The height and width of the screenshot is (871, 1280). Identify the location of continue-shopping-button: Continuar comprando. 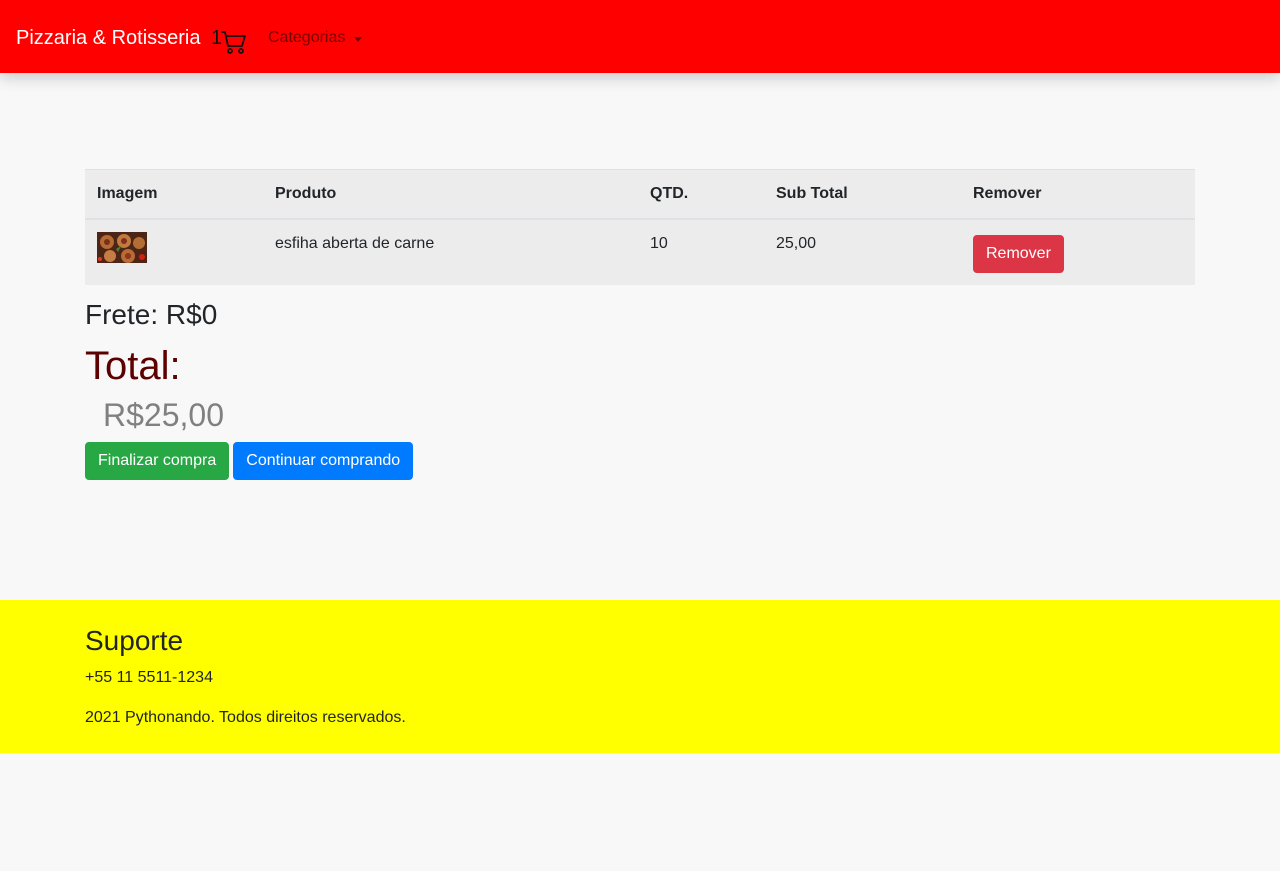
(323, 461).